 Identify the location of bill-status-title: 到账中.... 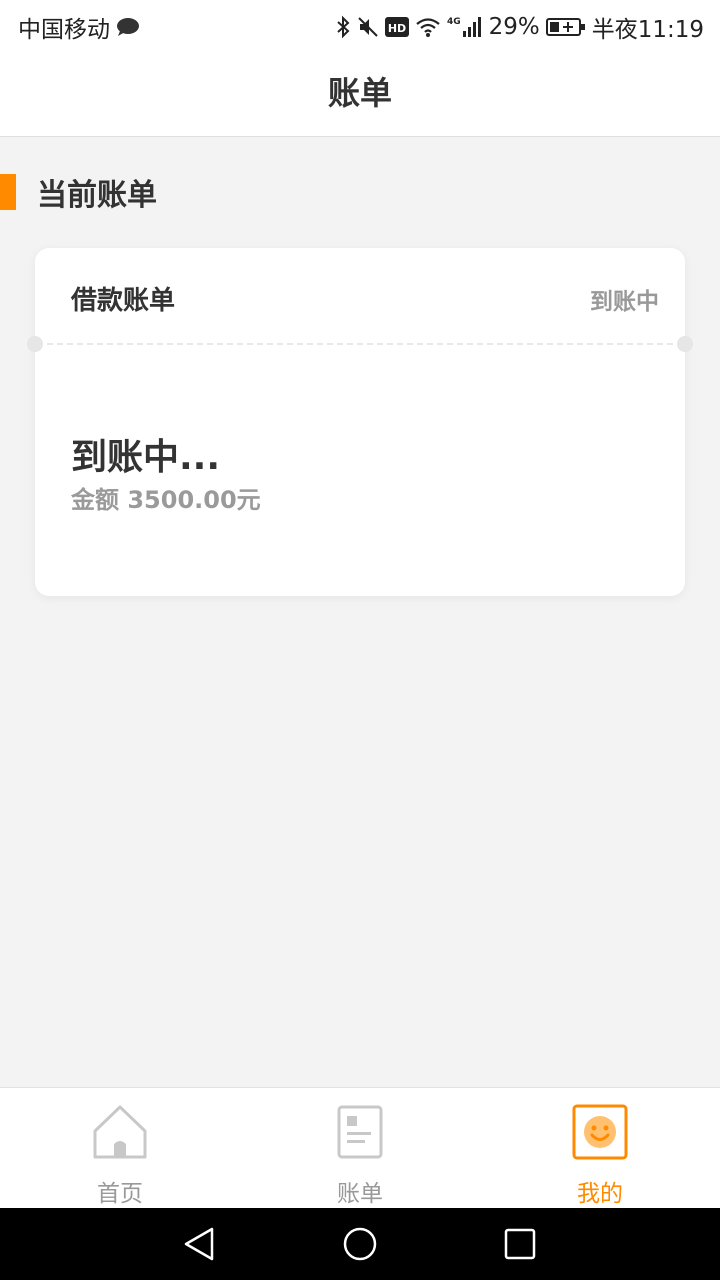
(146, 457).